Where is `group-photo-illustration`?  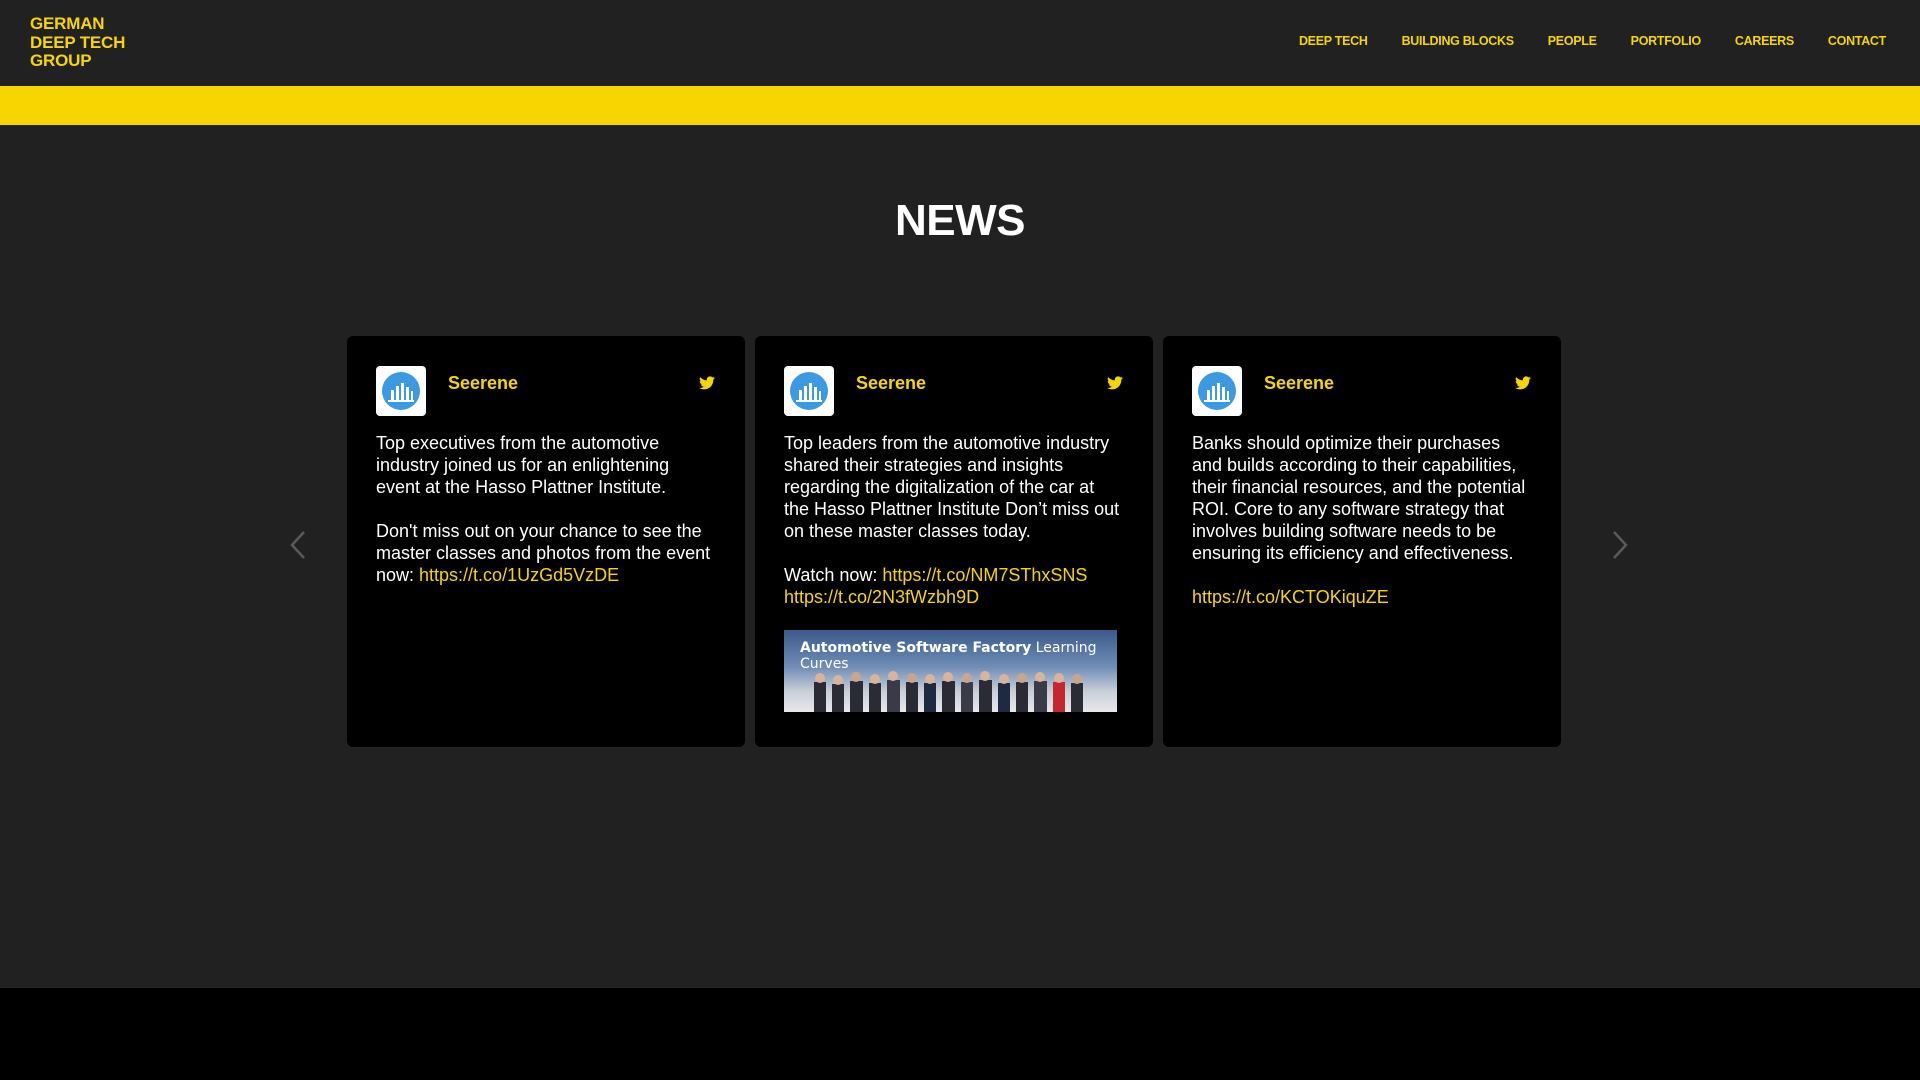 group-photo-illustration is located at coordinates (948, 691).